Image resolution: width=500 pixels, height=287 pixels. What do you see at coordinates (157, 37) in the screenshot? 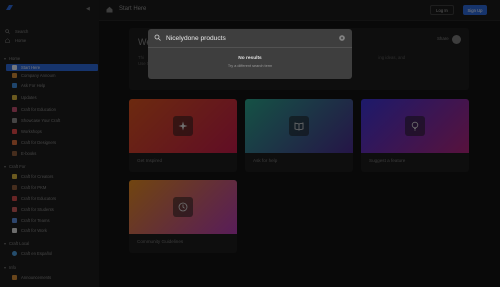
I see `search-icon` at bounding box center [157, 37].